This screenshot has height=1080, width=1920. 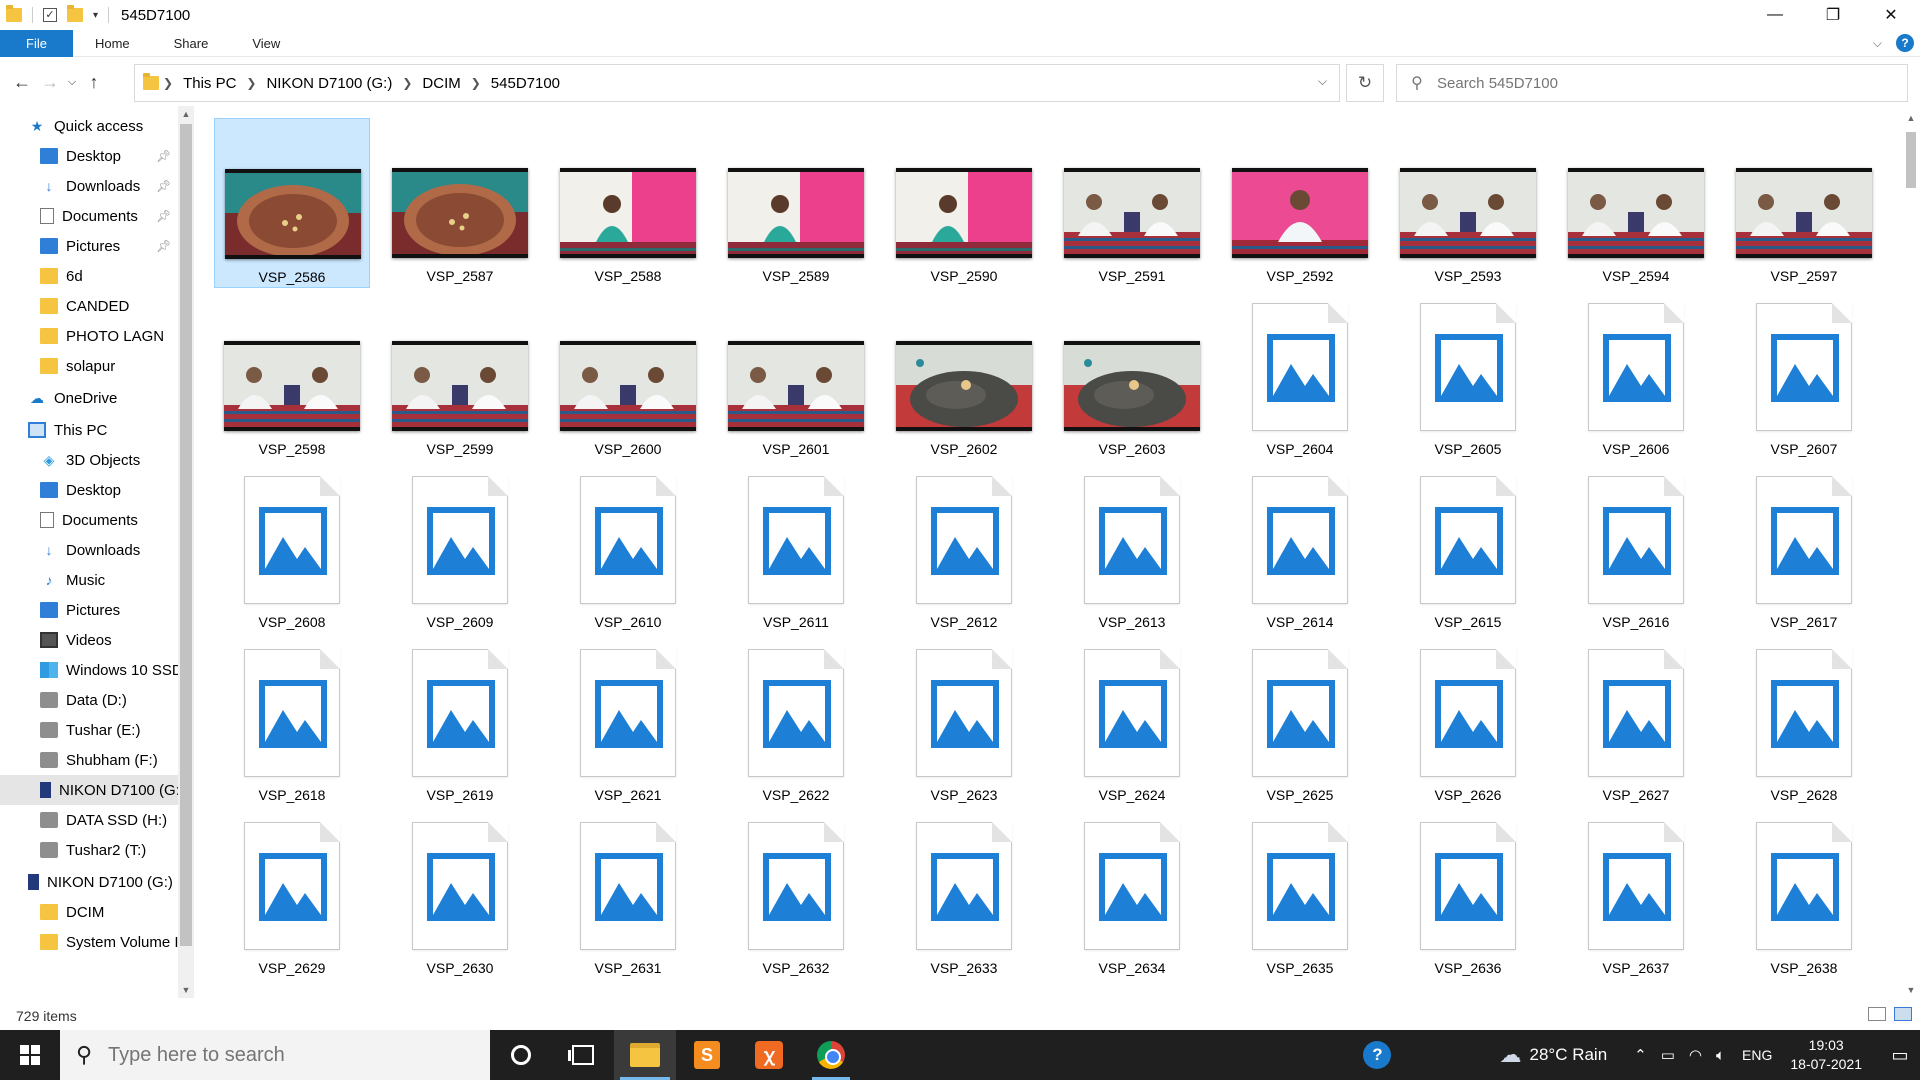 What do you see at coordinates (89, 156) in the screenshot?
I see `nav-item: Desktop 📌︎` at bounding box center [89, 156].